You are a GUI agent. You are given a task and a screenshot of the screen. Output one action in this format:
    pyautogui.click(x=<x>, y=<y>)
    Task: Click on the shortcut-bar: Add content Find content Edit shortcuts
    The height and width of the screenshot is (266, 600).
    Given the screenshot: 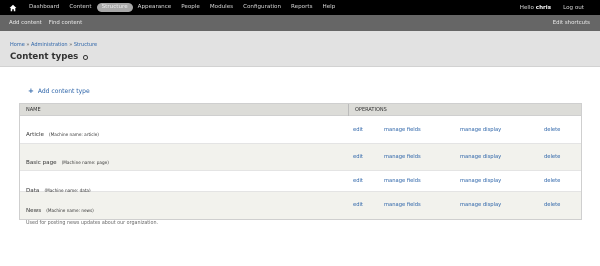 What is the action you would take?
    pyautogui.click(x=300, y=23)
    